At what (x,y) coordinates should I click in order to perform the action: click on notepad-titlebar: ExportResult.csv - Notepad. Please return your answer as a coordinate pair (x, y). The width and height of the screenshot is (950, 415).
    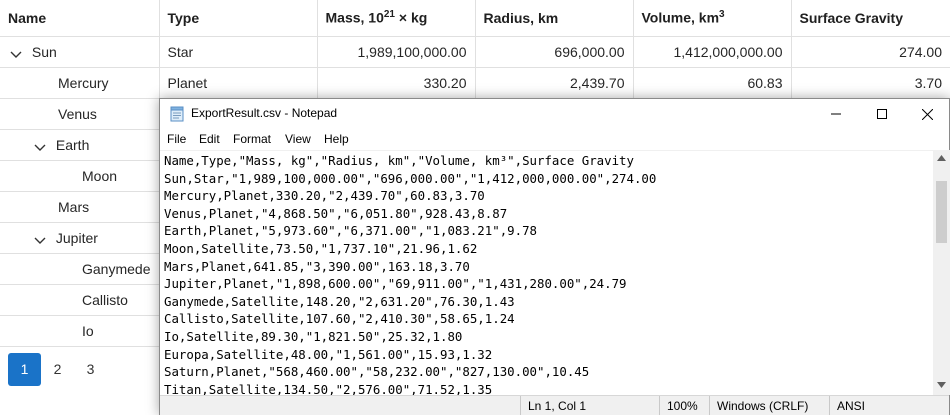
    Looking at the image, I should click on (554, 114).